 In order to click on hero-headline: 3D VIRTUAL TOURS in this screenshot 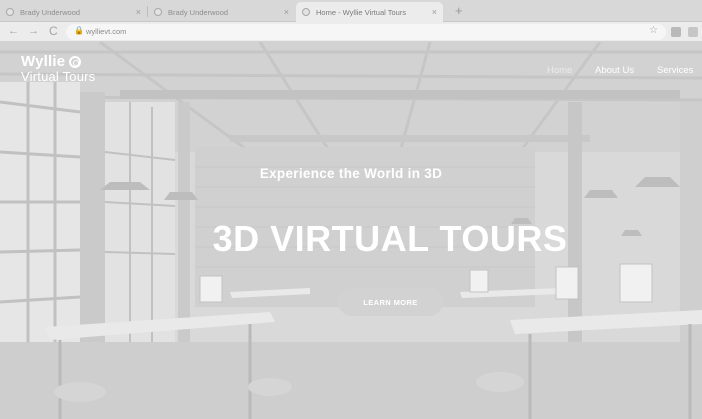, I will do `click(390, 238)`.